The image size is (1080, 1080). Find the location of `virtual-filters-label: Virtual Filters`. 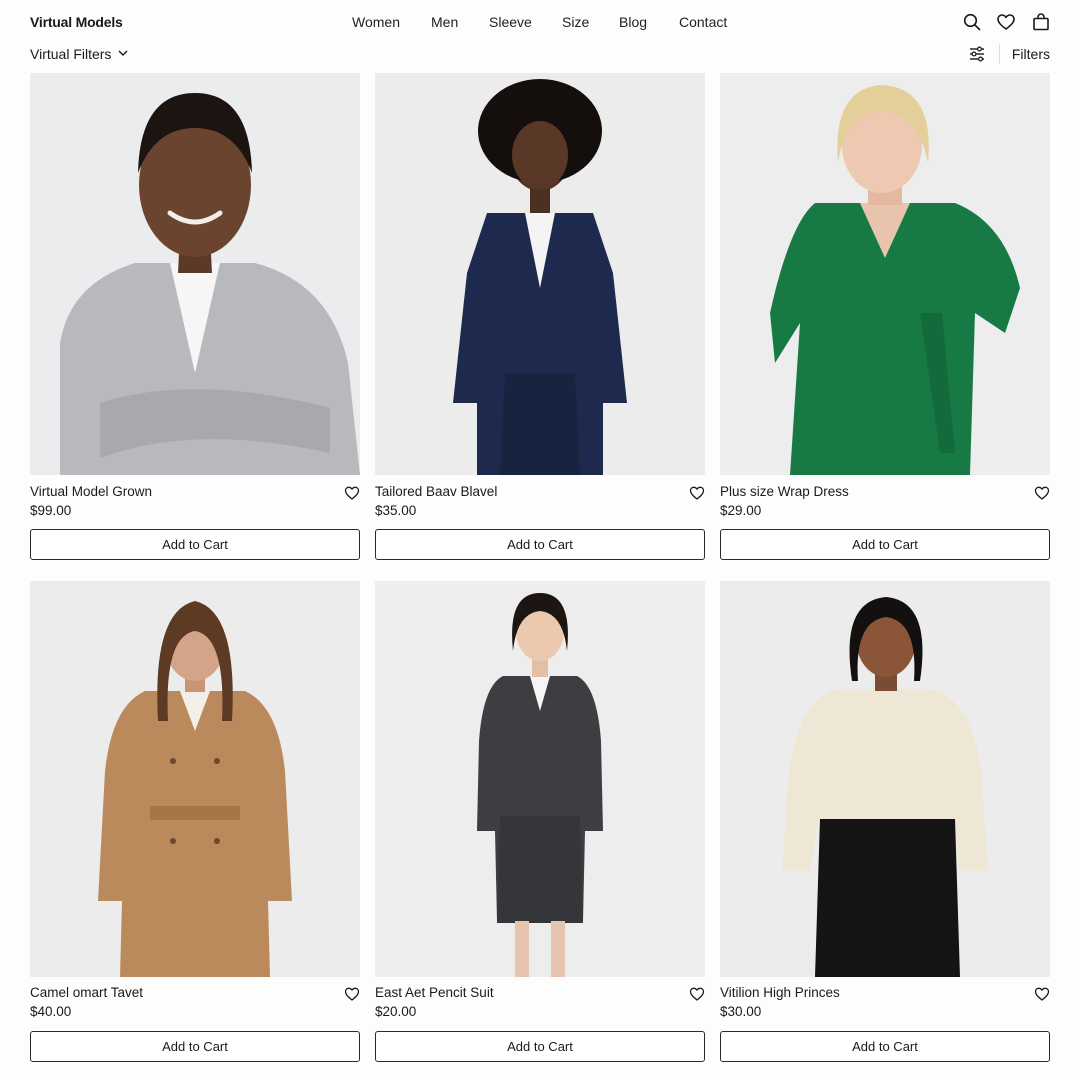

virtual-filters-label: Virtual Filters is located at coordinates (71, 54).